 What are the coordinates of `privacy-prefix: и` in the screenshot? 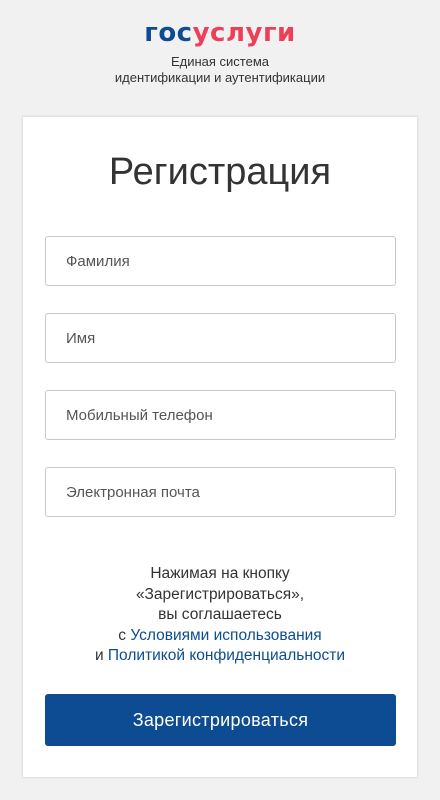 It's located at (101, 655).